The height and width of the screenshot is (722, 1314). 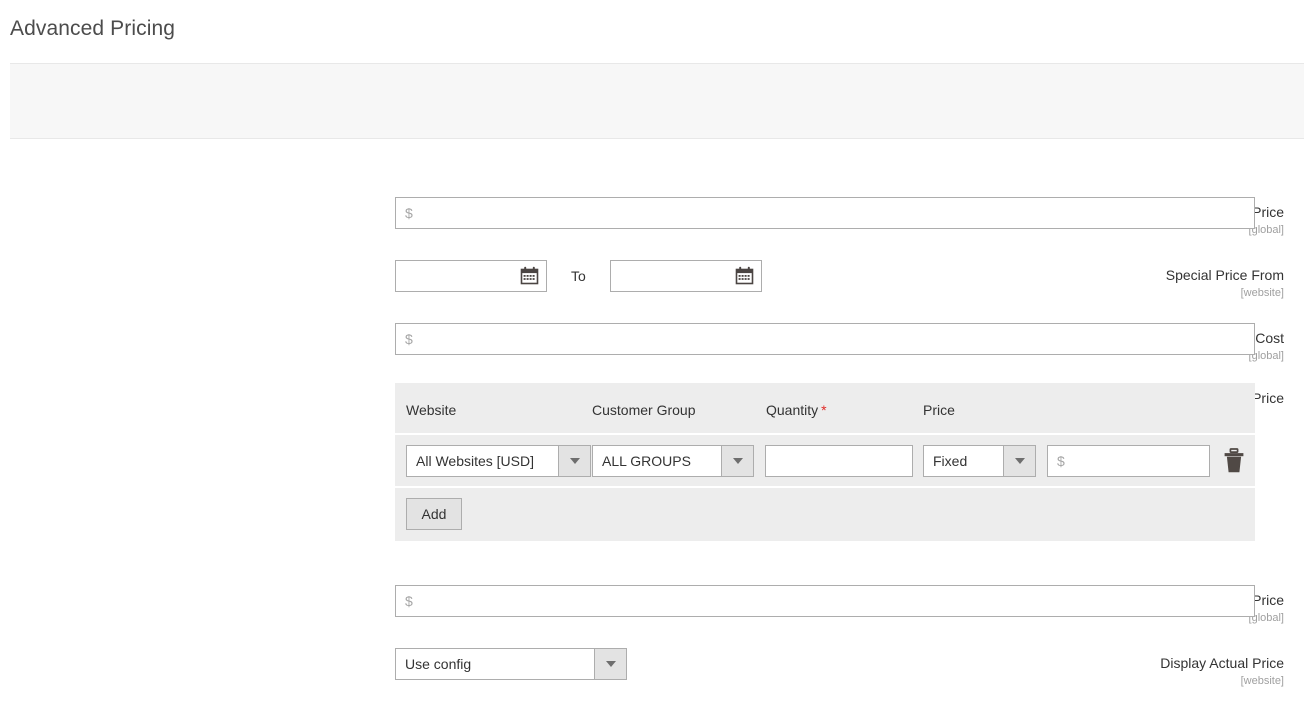 I want to click on special-price-to-input, so click(x=685, y=276).